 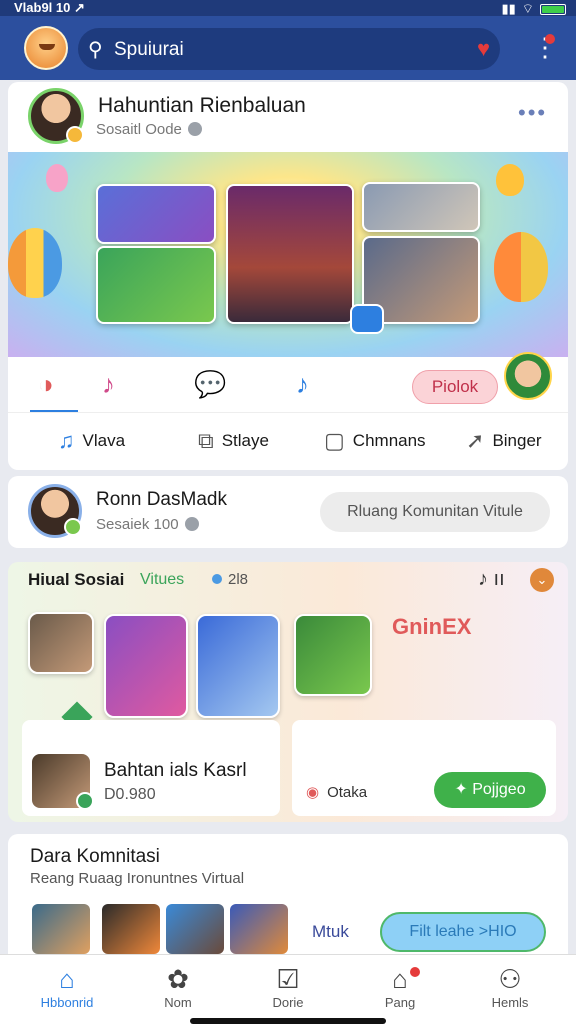 What do you see at coordinates (415, 972) in the screenshot?
I see `notification-badge` at bounding box center [415, 972].